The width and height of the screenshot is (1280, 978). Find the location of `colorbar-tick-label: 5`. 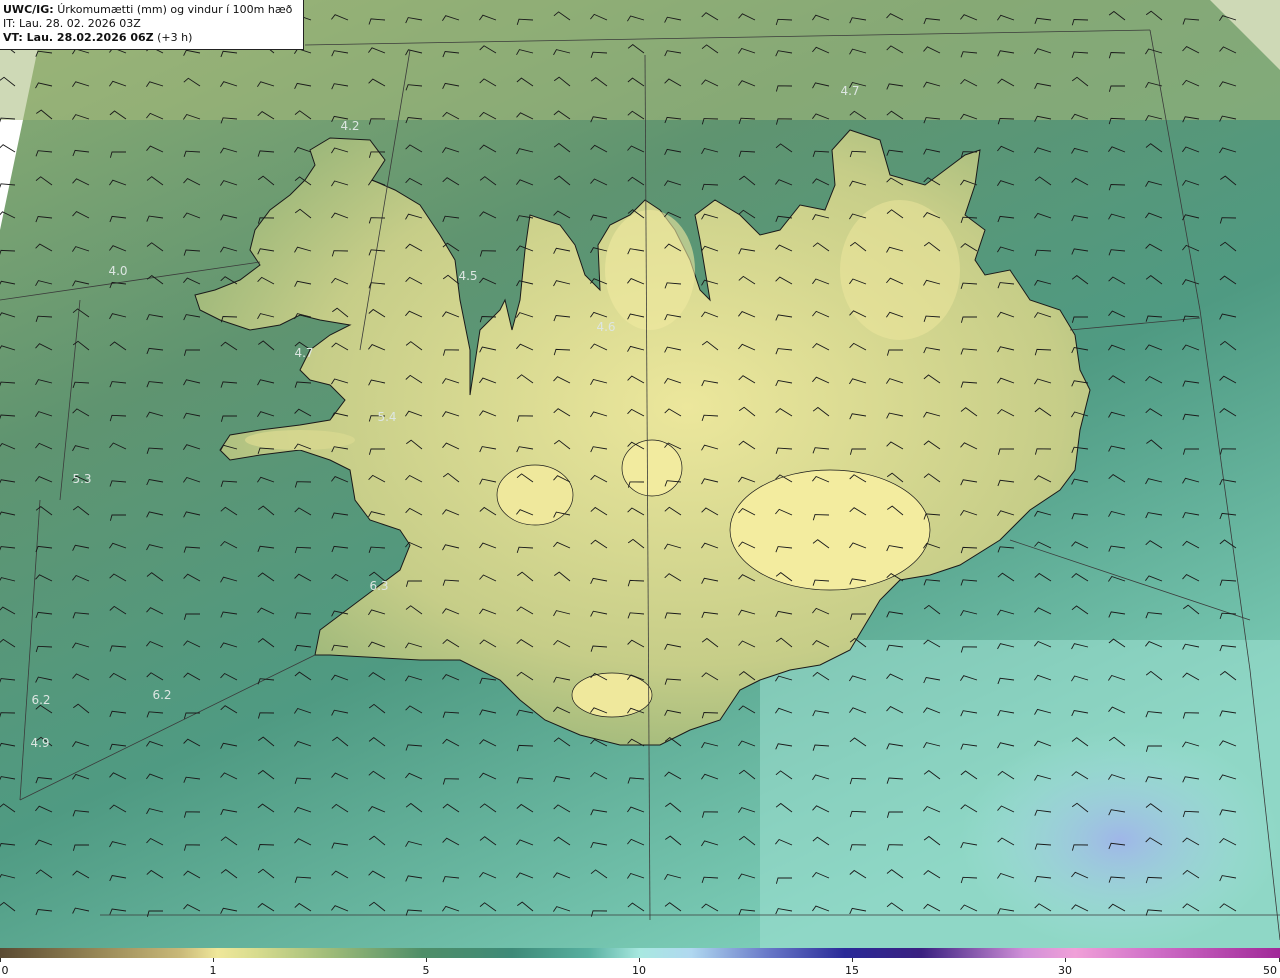

colorbar-tick-label: 5 is located at coordinates (426, 970).